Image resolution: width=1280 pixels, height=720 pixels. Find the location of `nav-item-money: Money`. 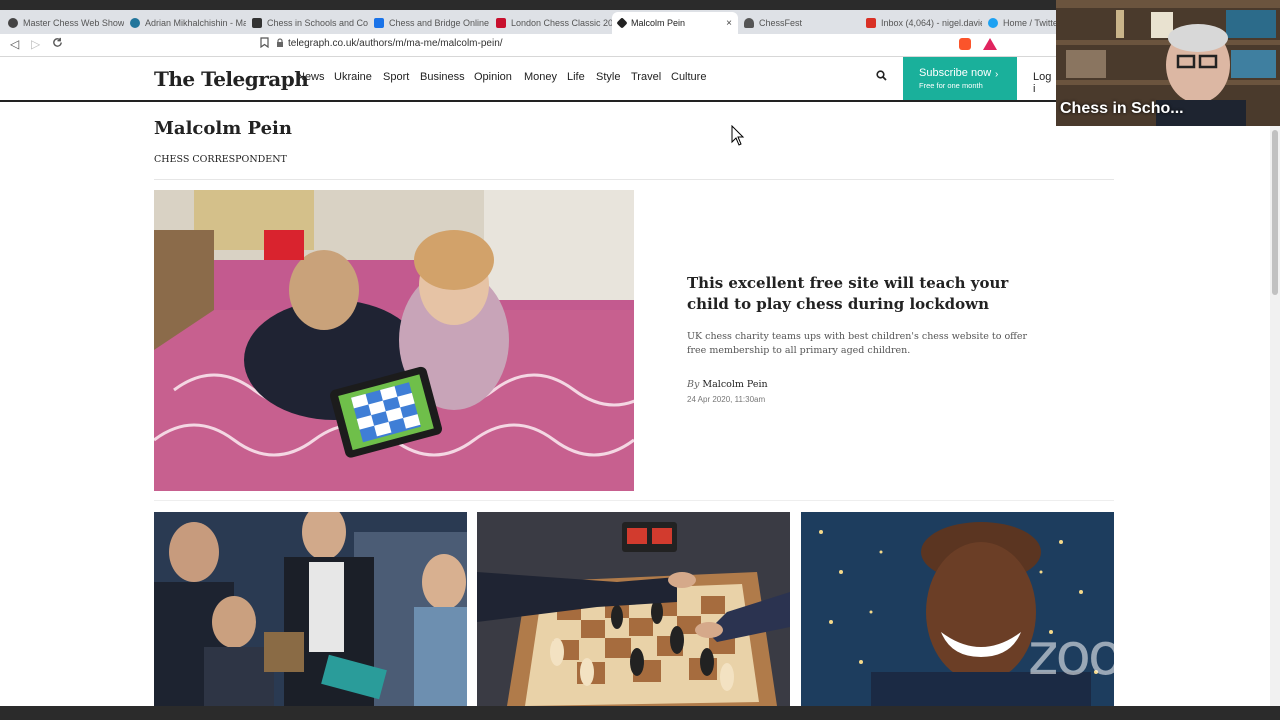

nav-item-money: Money is located at coordinates (540, 77).